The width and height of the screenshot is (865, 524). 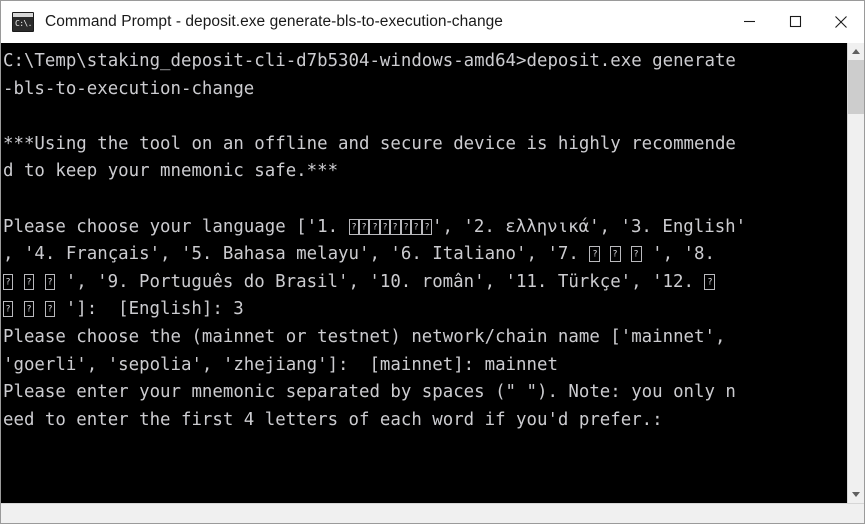 I want to click on maximize-icon, so click(x=795, y=21).